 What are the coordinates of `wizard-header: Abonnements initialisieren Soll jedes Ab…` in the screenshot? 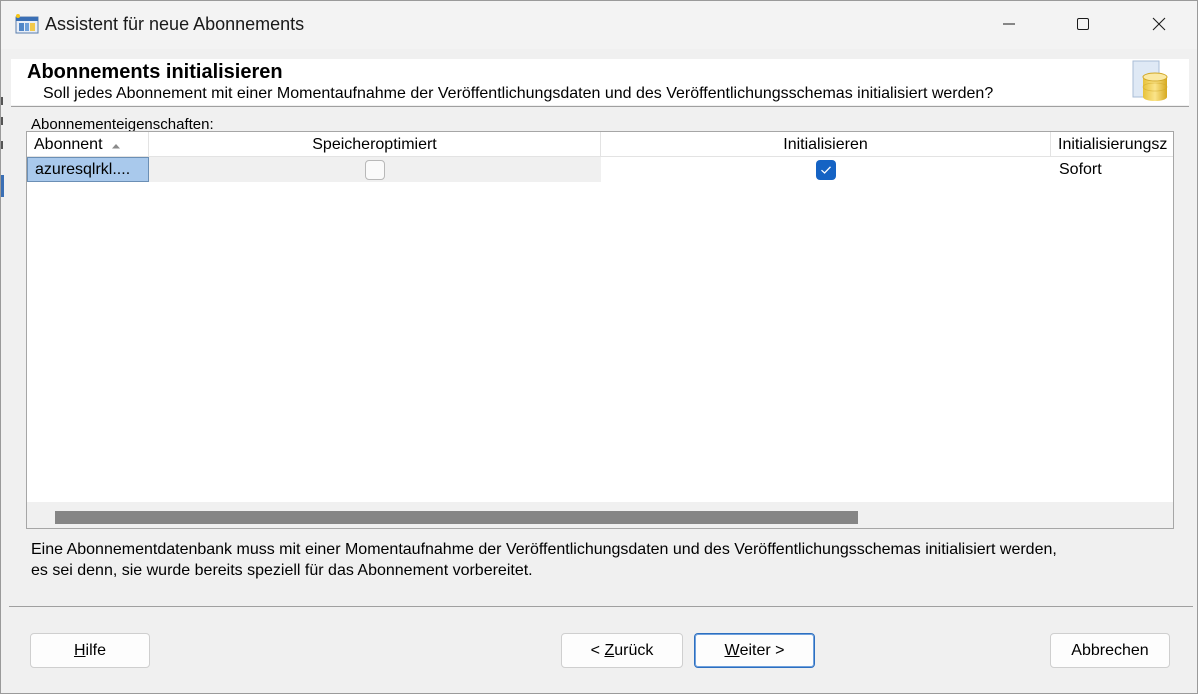 It's located at (600, 82).